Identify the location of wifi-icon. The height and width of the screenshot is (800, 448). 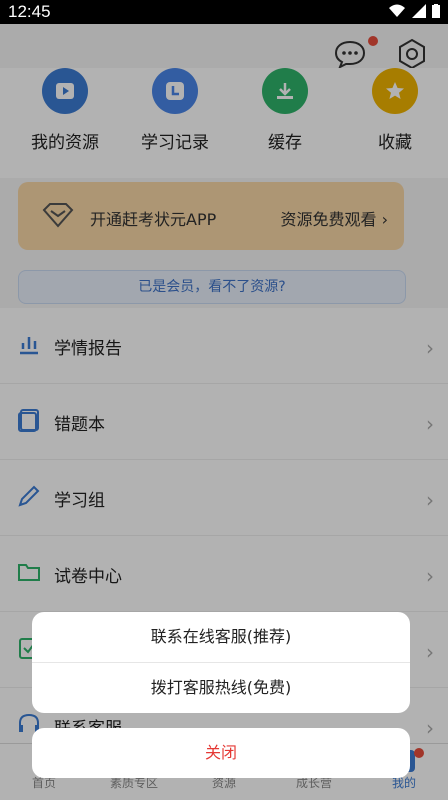
(397, 10).